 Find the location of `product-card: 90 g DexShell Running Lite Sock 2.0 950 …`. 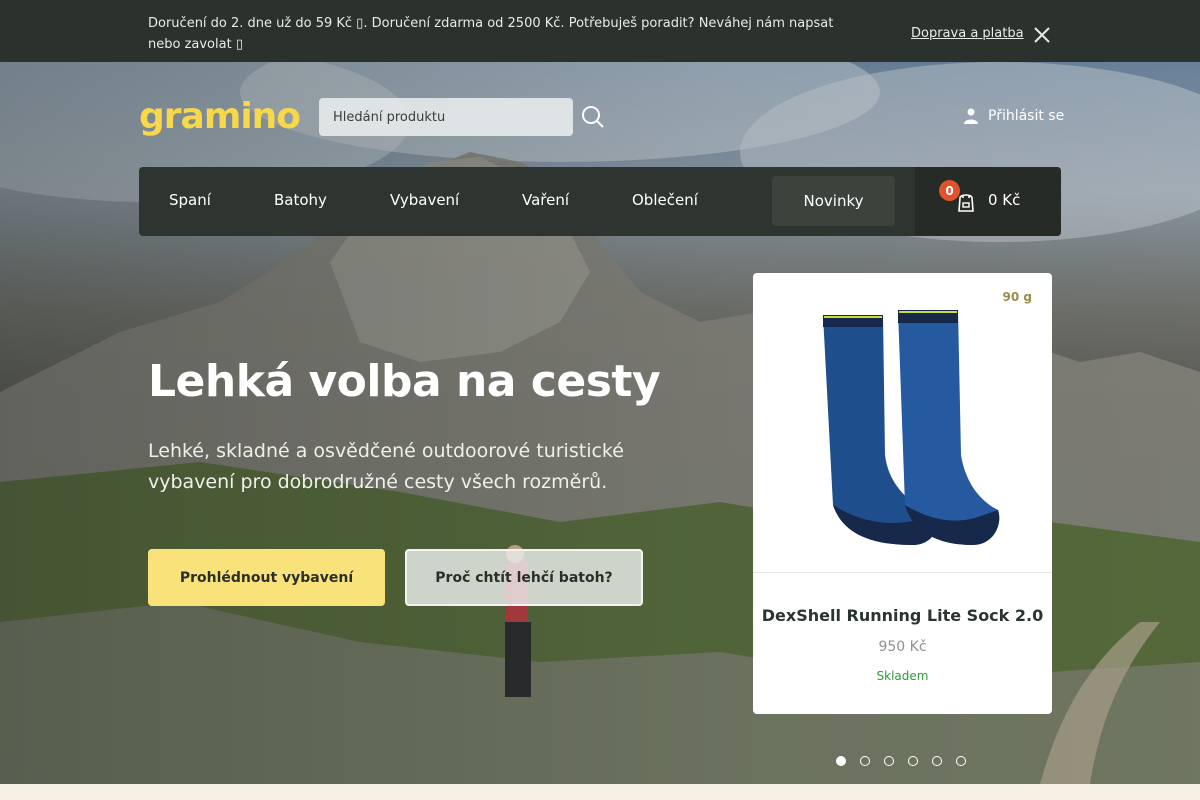

product-card: 90 g DexShell Running Lite Sock 2.0 950 … is located at coordinates (902, 493).